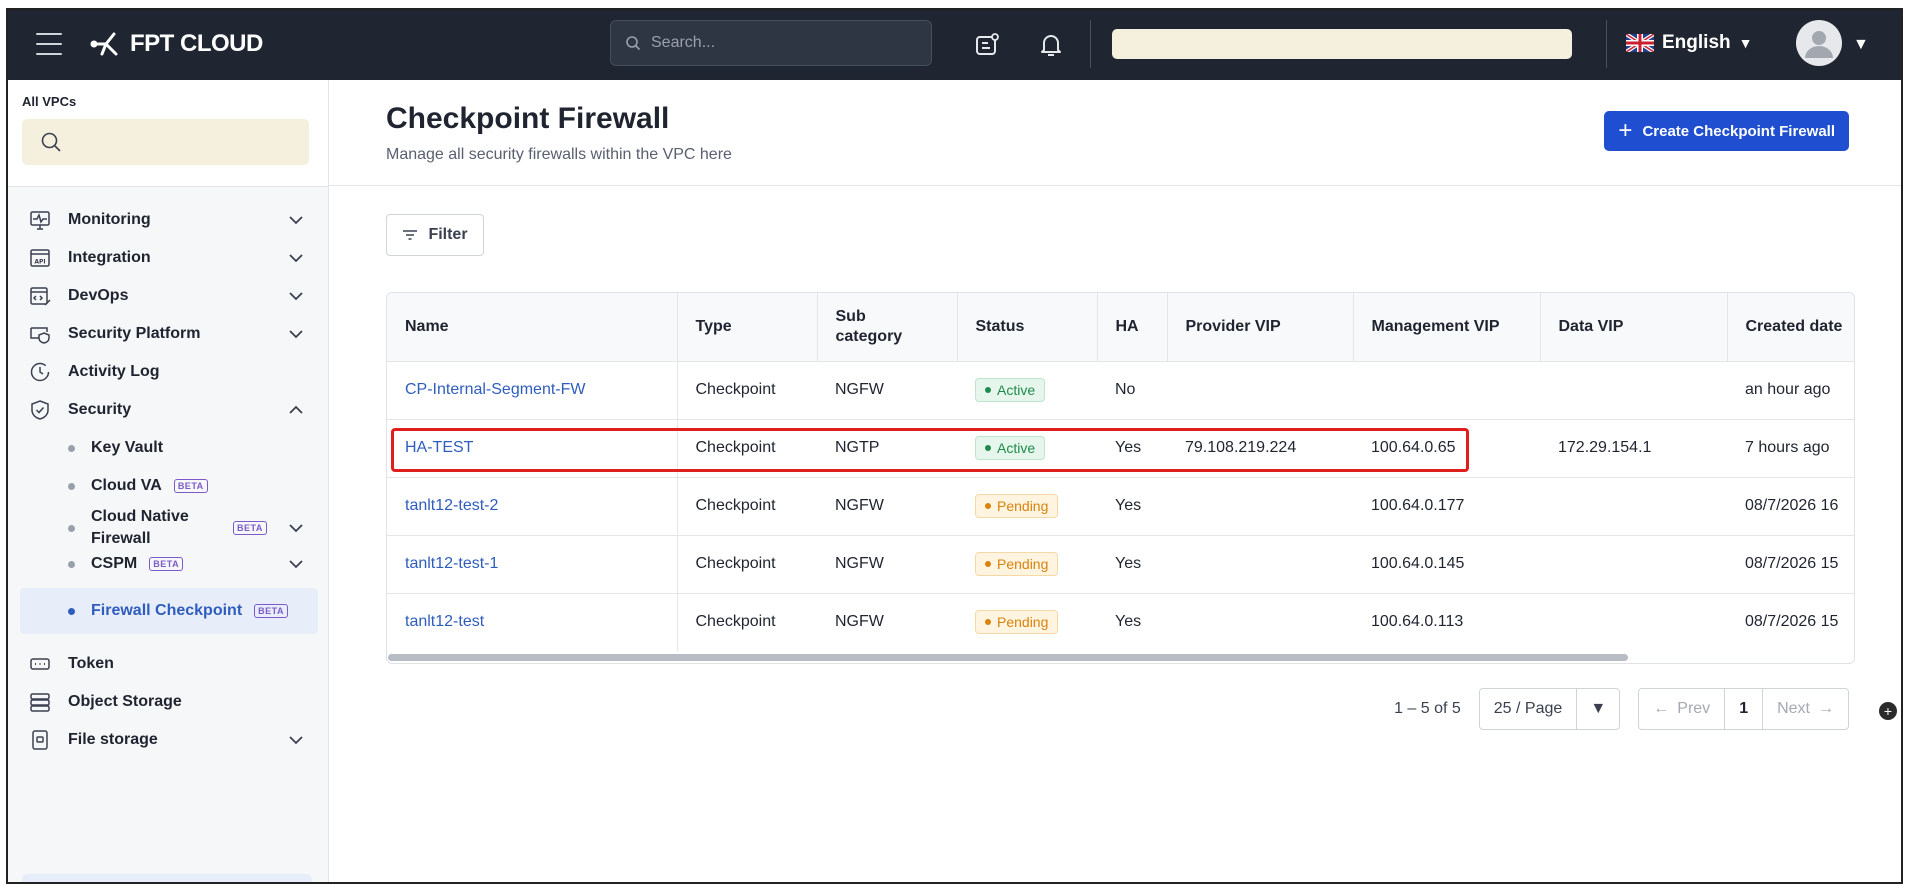 The image size is (1906, 894). I want to click on bell-icon, so click(1051, 45).